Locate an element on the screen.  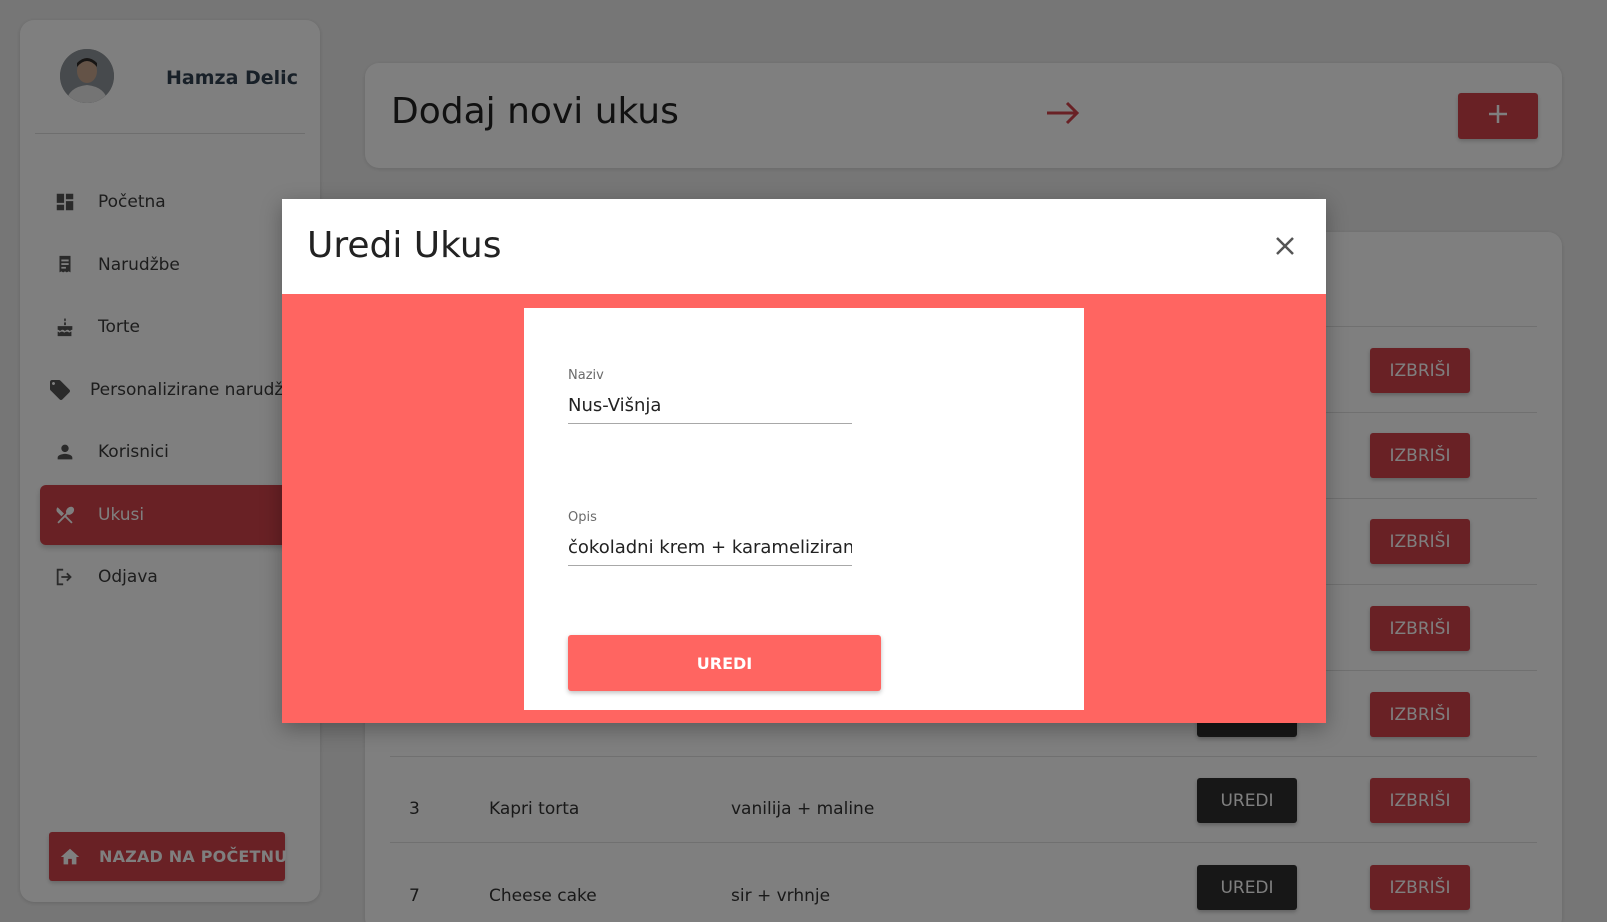
submit-edit-button: UREDI is located at coordinates (724, 663).